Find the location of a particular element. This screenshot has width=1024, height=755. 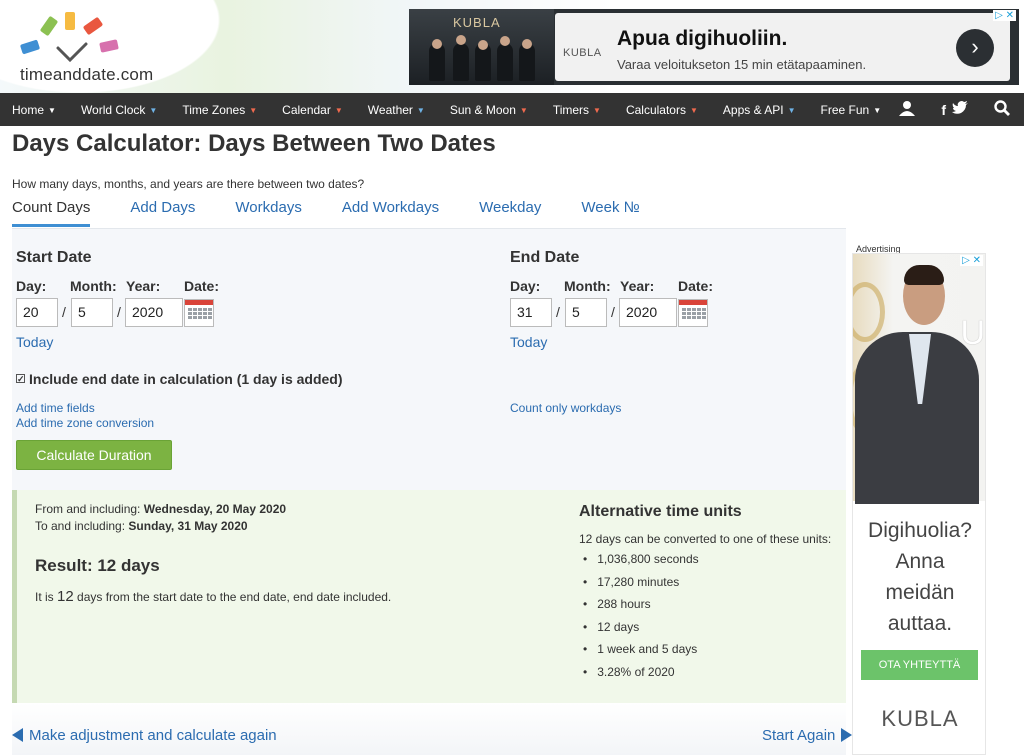

nav-icons: f is located at coordinates (948, 109).